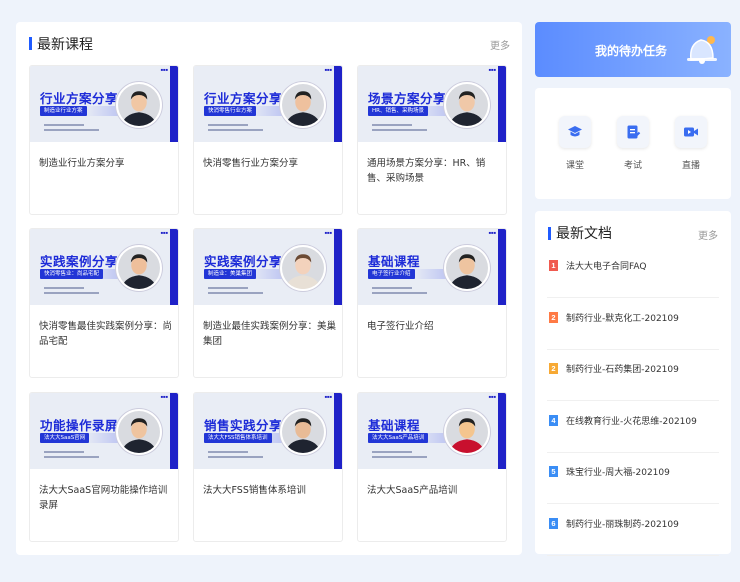 This screenshot has height=582, width=740. I want to click on doc-name: 制药行业-丽珠制药-202109, so click(622, 524).